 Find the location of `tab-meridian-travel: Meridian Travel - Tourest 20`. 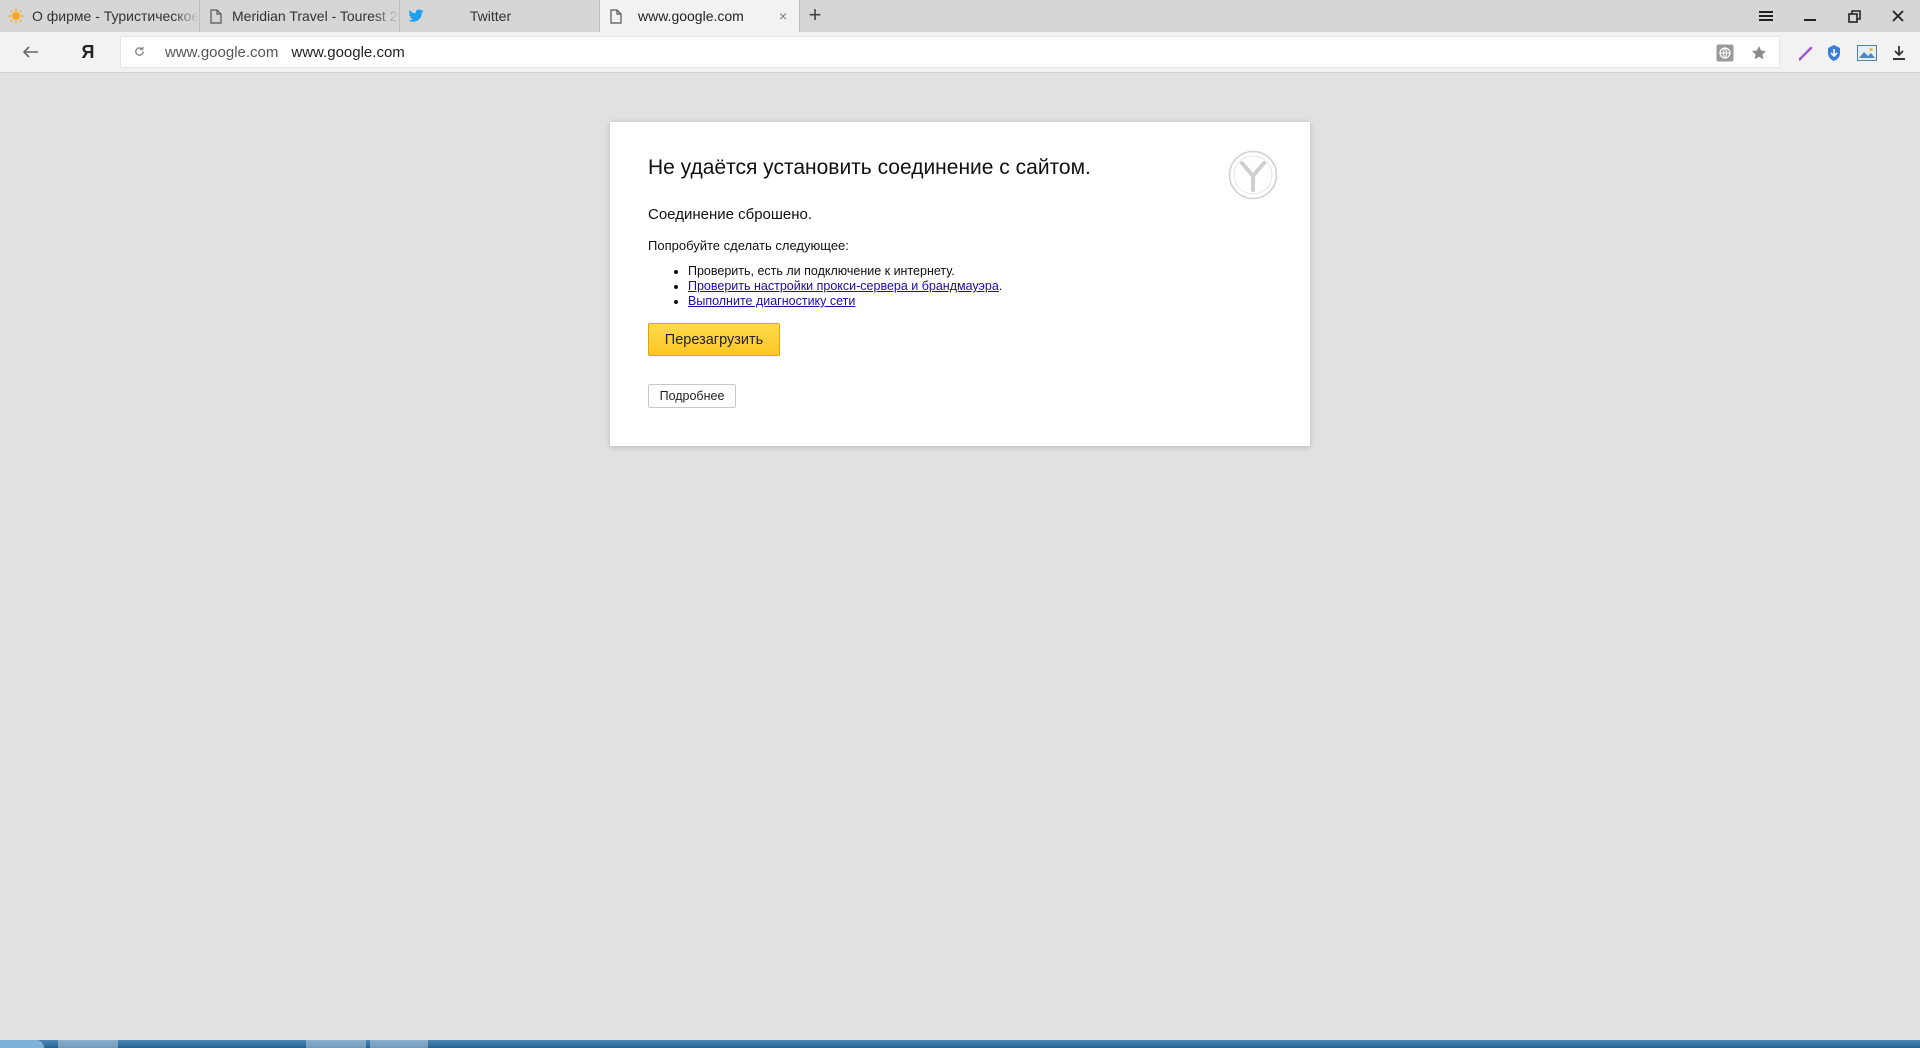

tab-meridian-travel: Meridian Travel - Tourest 20 is located at coordinates (300, 16).